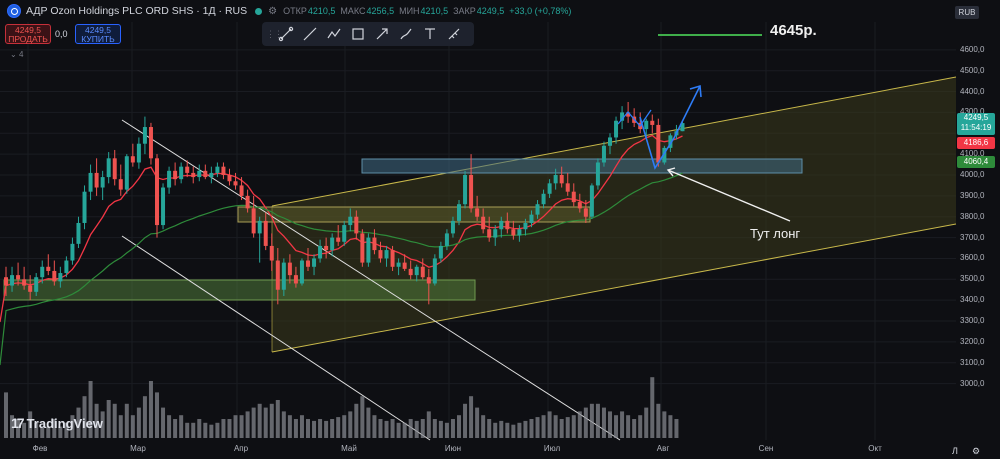 The width and height of the screenshot is (1000, 459). Describe the element at coordinates (136, 11) in the screenshot. I see `symbol-title: АДР Ozon Holdings PLC ORD SHS · 1Д · RUS` at that location.